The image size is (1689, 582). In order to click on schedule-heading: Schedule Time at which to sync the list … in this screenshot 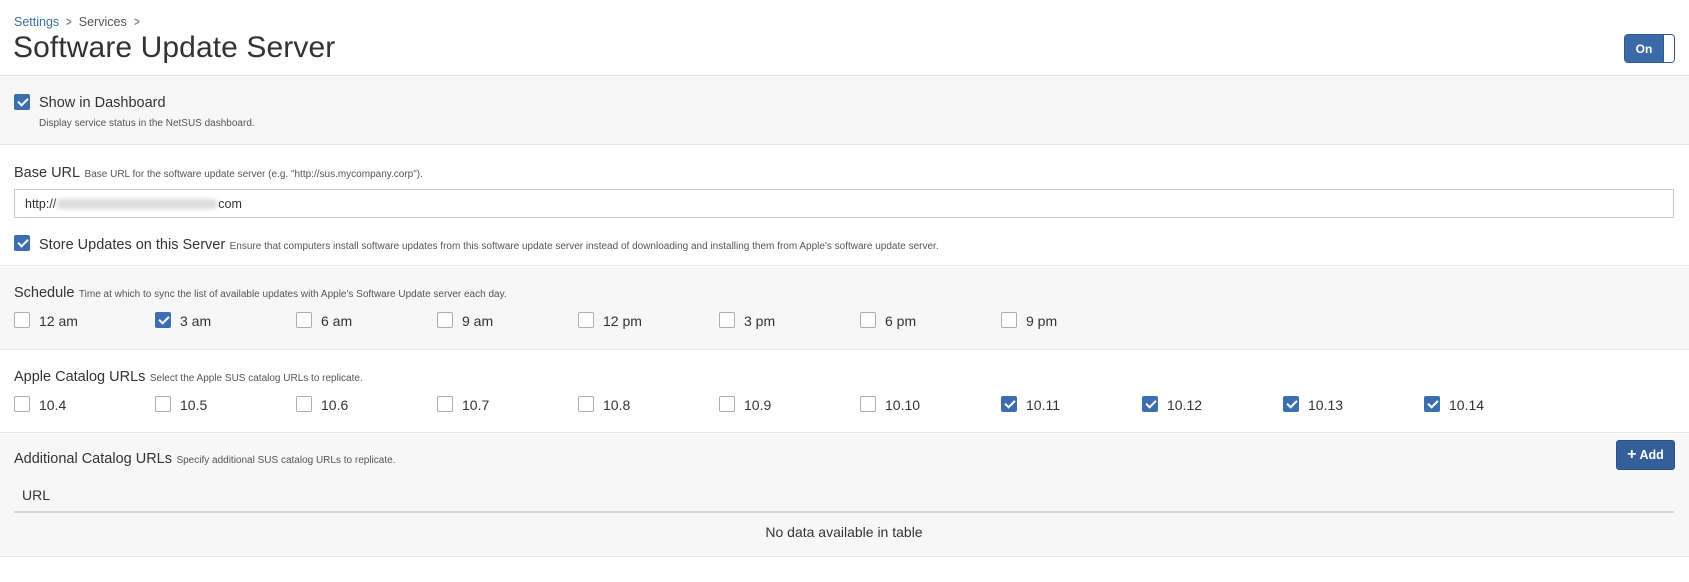, I will do `click(260, 293)`.